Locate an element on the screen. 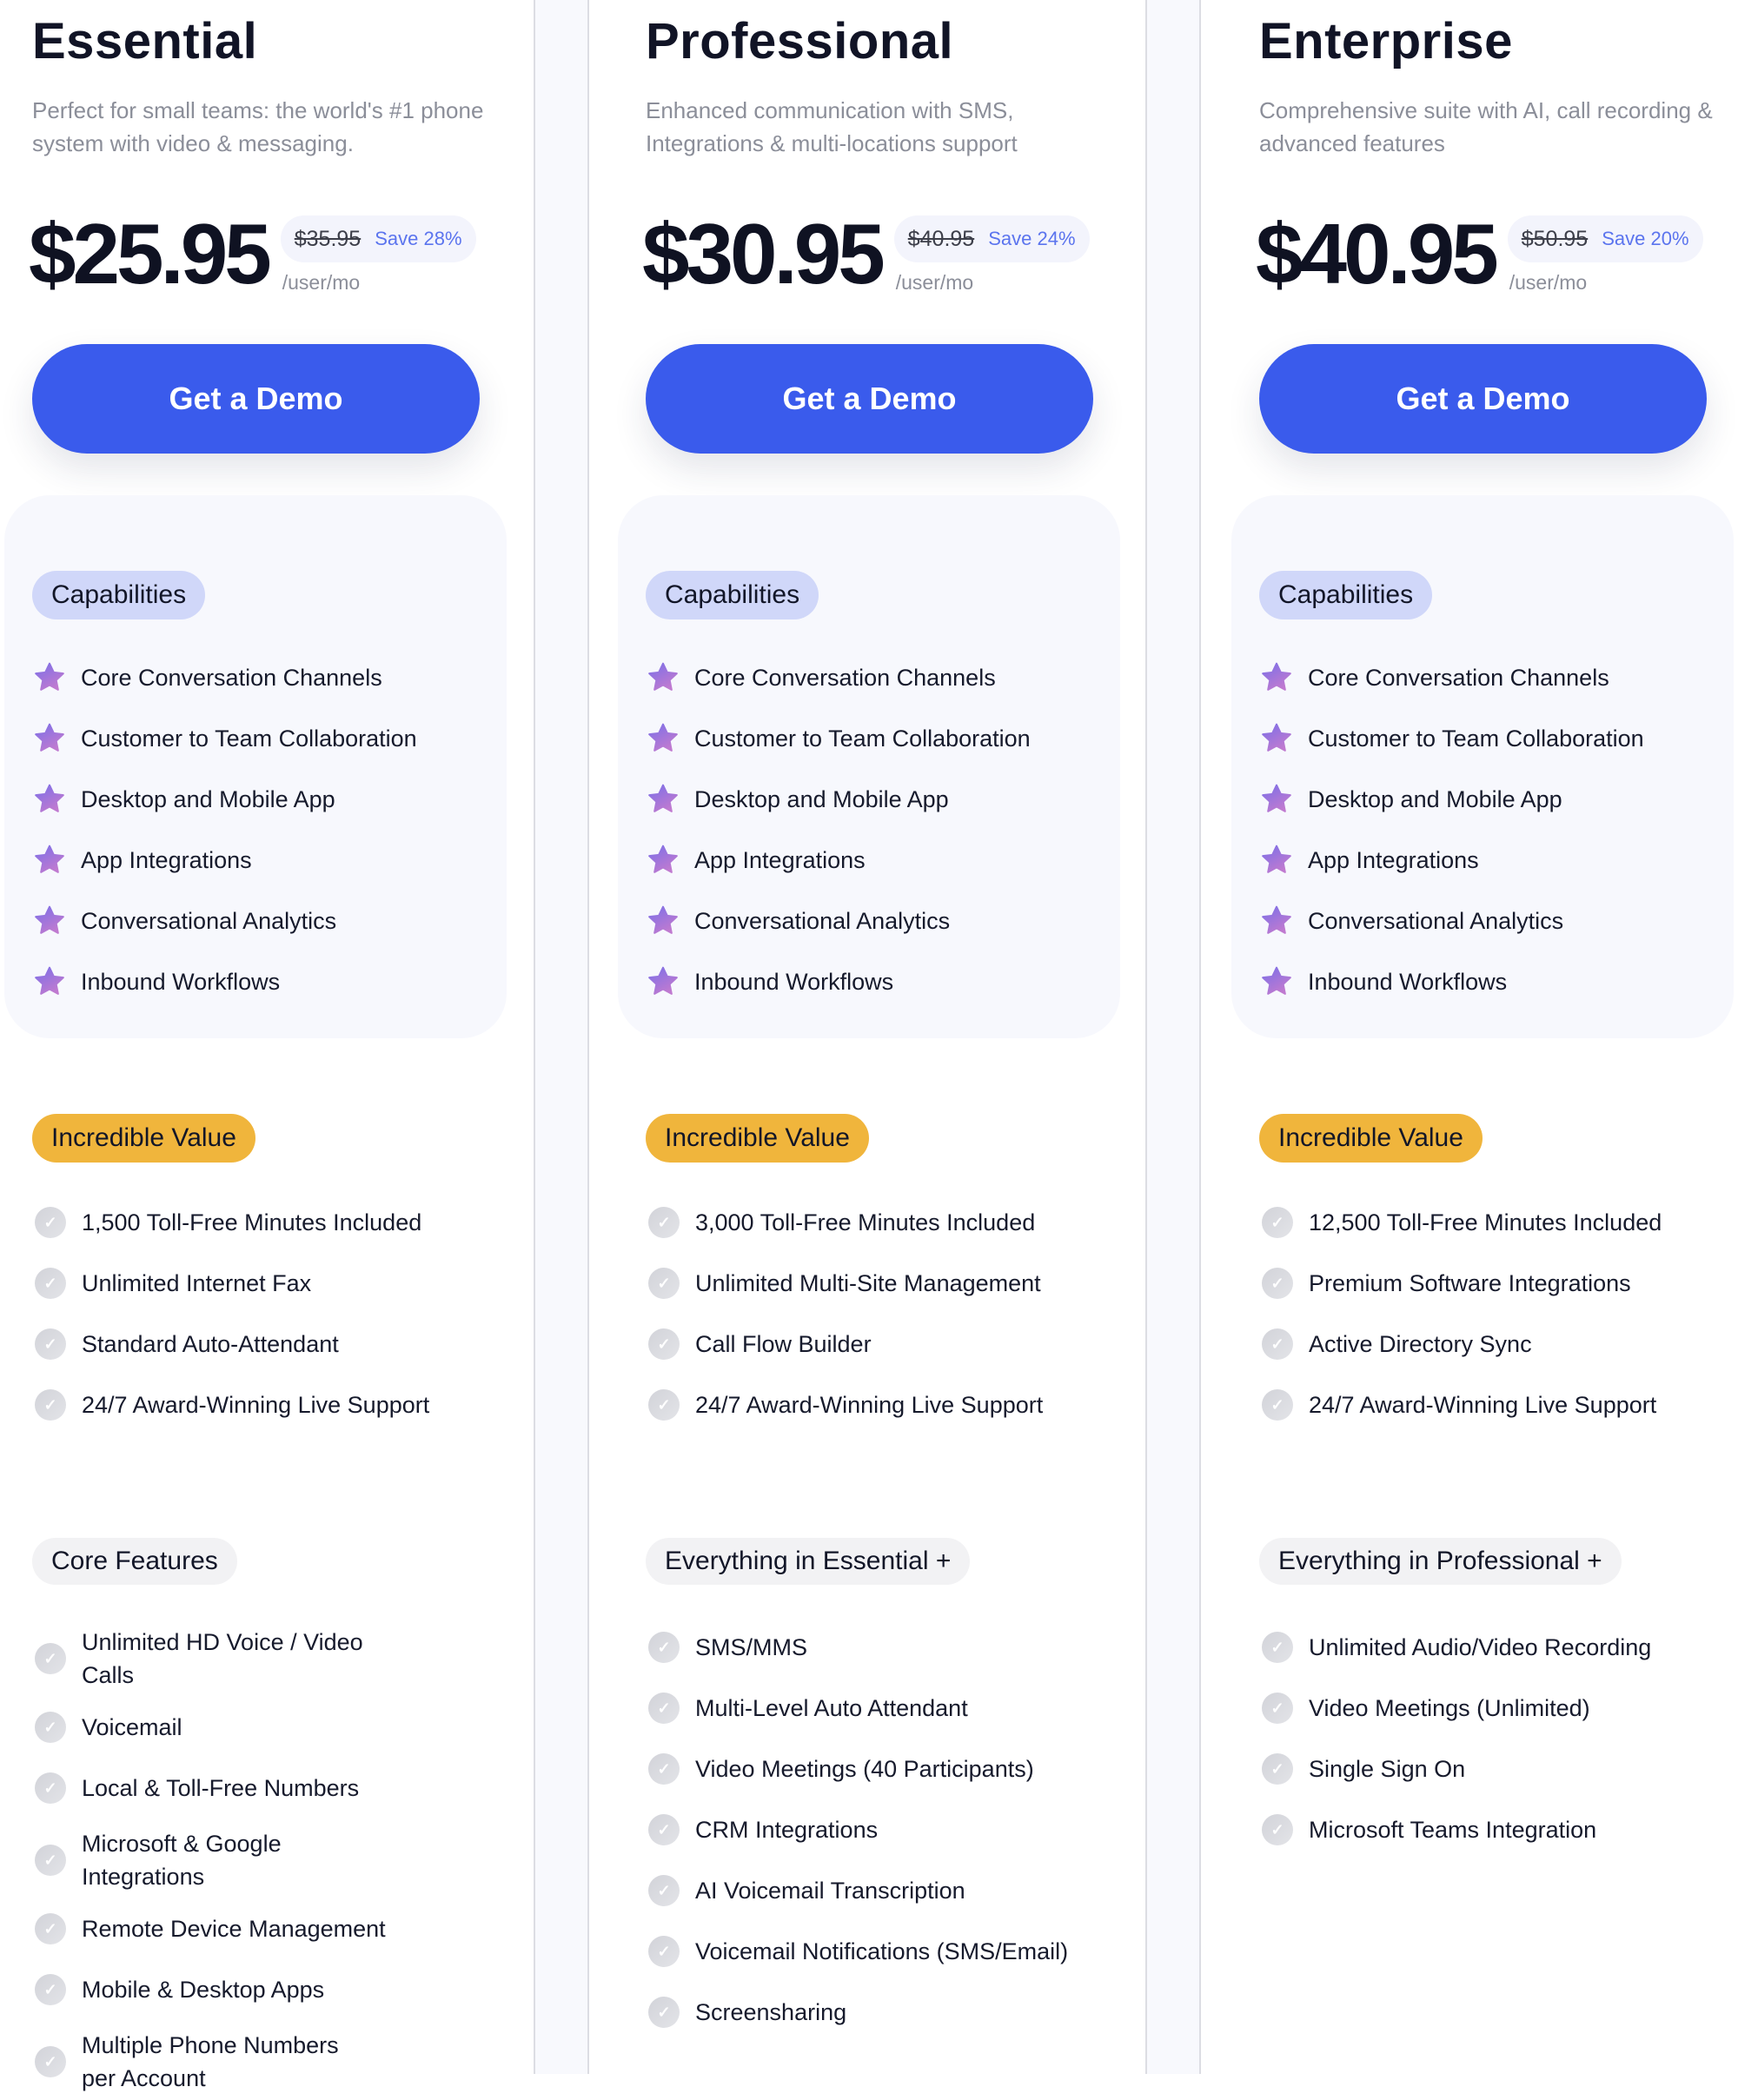  features-badge: Everything in Professional + is located at coordinates (1440, 1561).